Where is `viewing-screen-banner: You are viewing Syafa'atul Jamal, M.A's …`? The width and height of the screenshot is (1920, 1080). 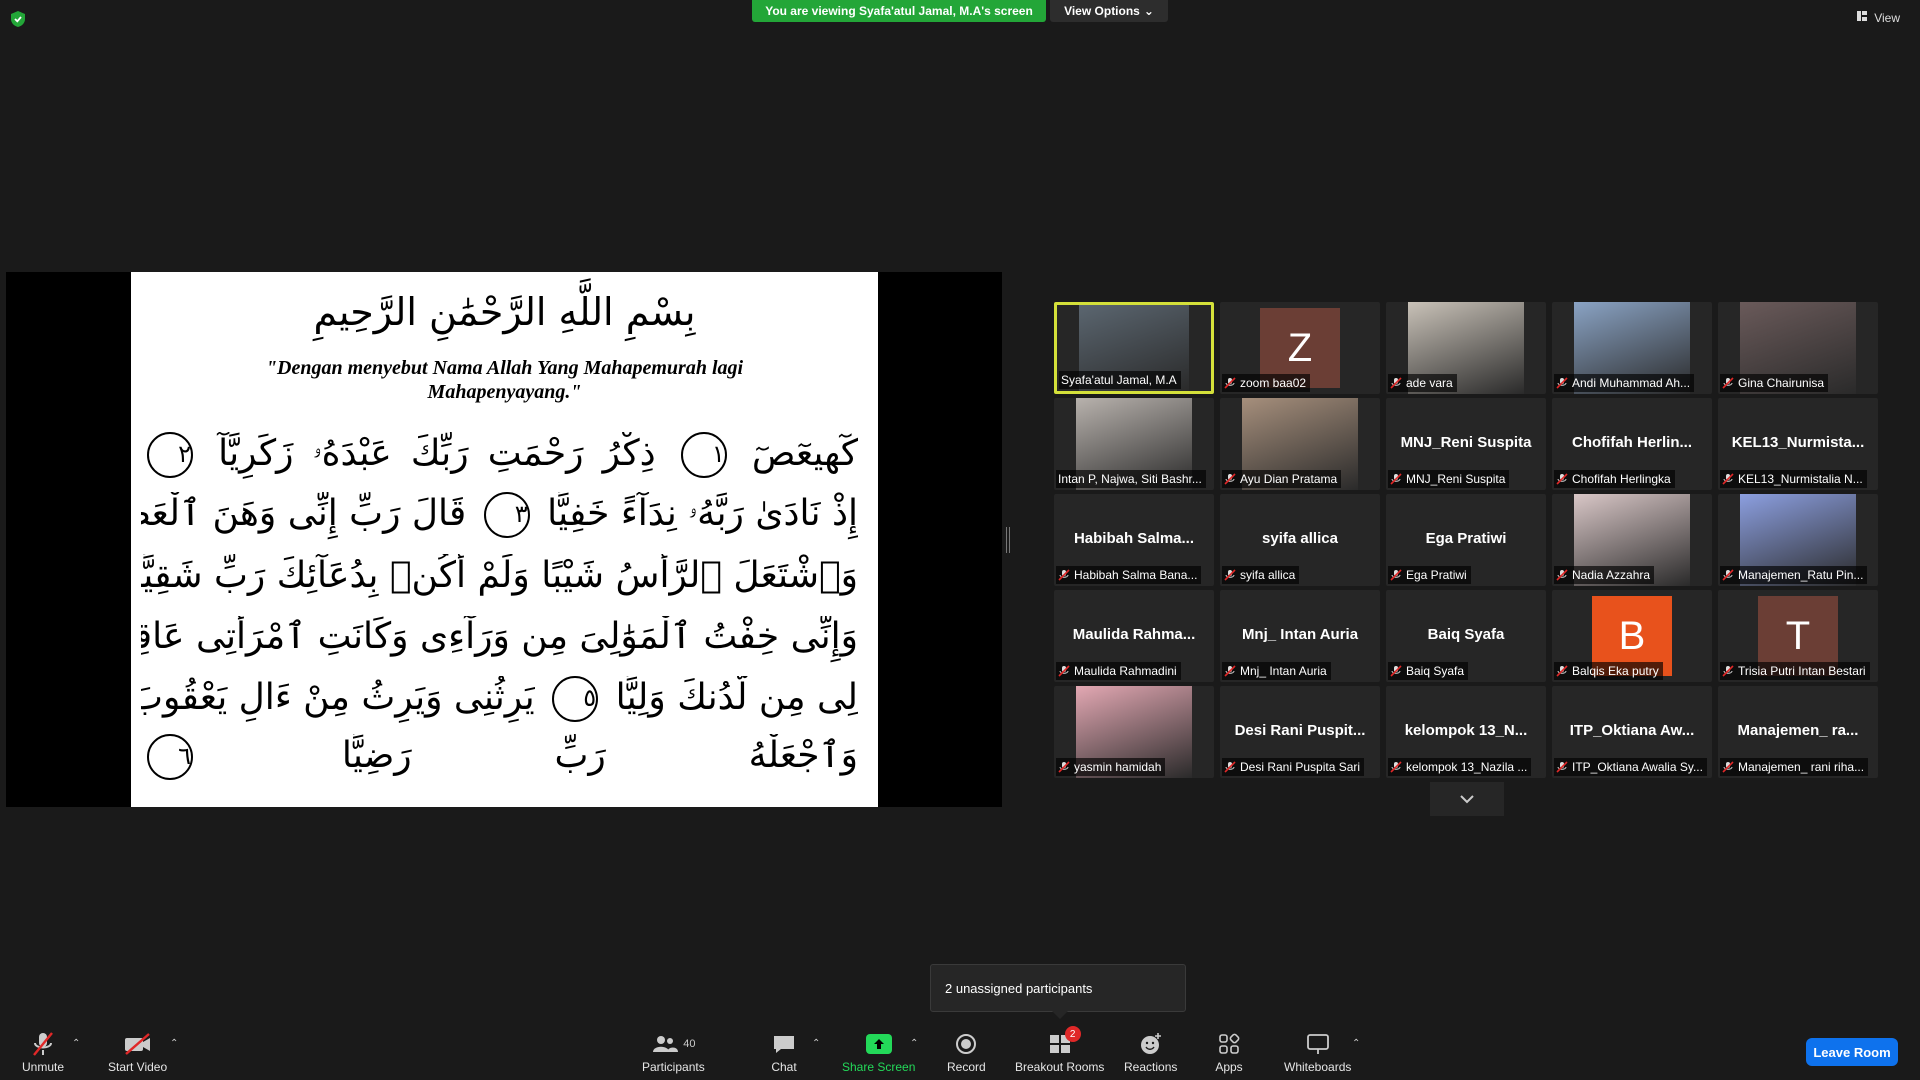
viewing-screen-banner: You are viewing Syafa'atul Jamal, M.A's … is located at coordinates (899, 11).